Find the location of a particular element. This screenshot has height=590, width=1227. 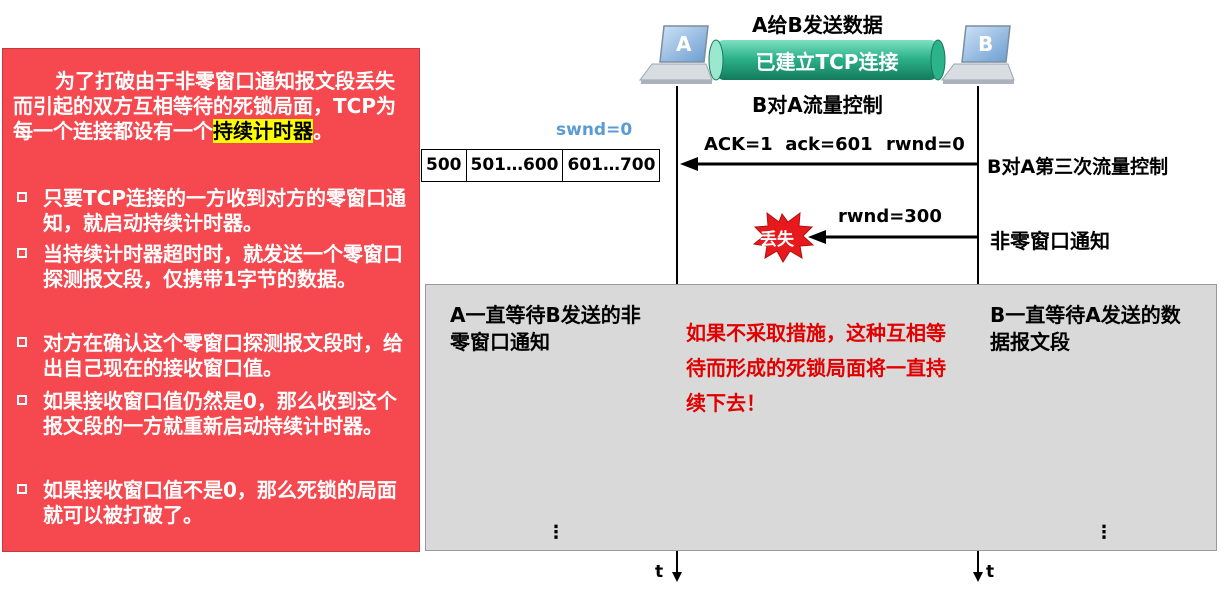

deadlock-warning-text: 如果不采取措施，这种互相等待而形成的死锁局面将一直持续下去！ is located at coordinates (816, 368).